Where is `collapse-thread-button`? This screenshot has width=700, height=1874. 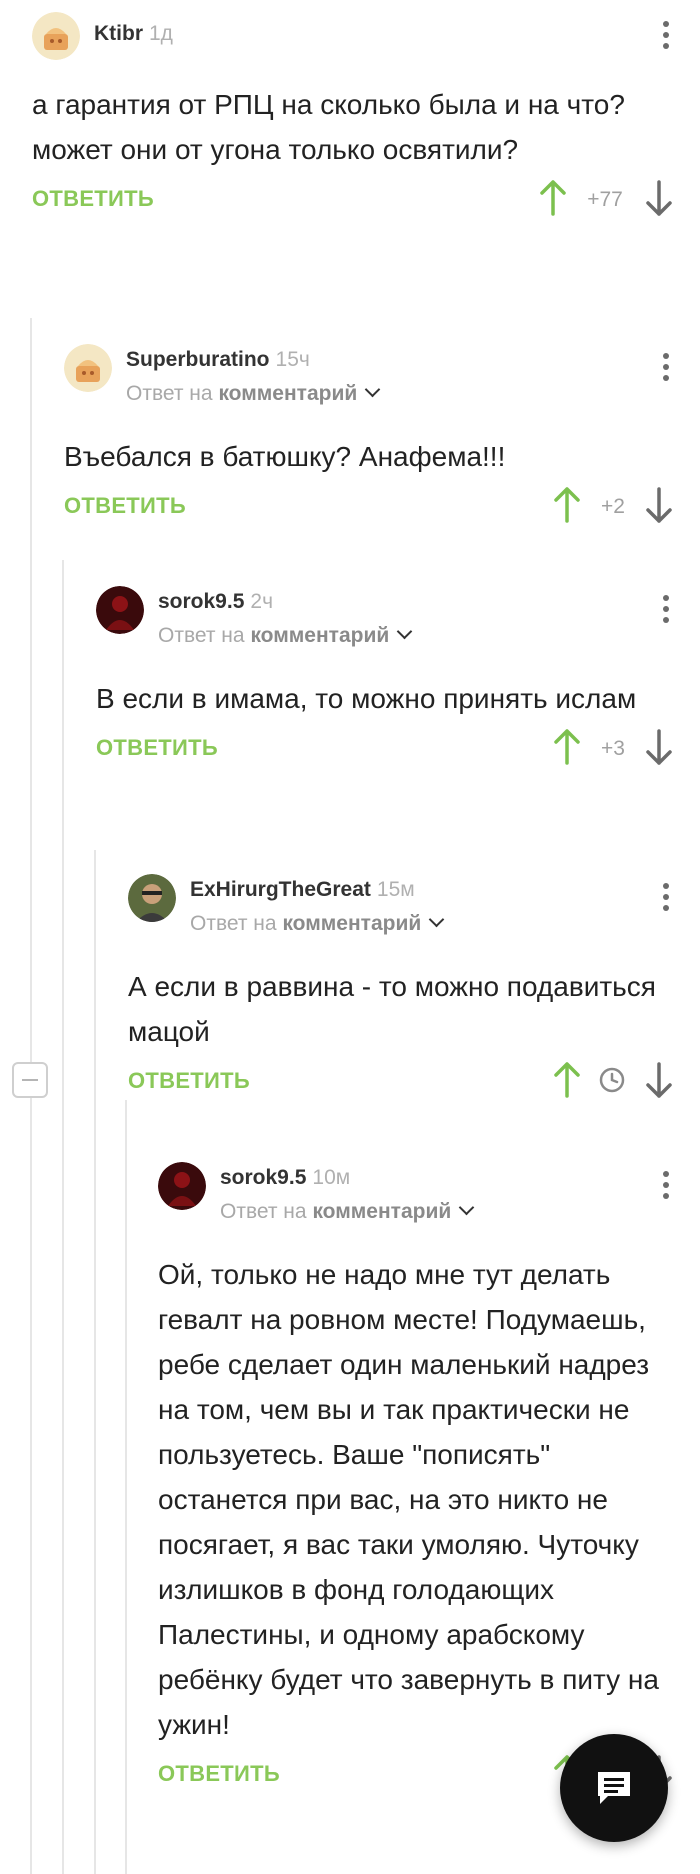 collapse-thread-button is located at coordinates (30, 1080).